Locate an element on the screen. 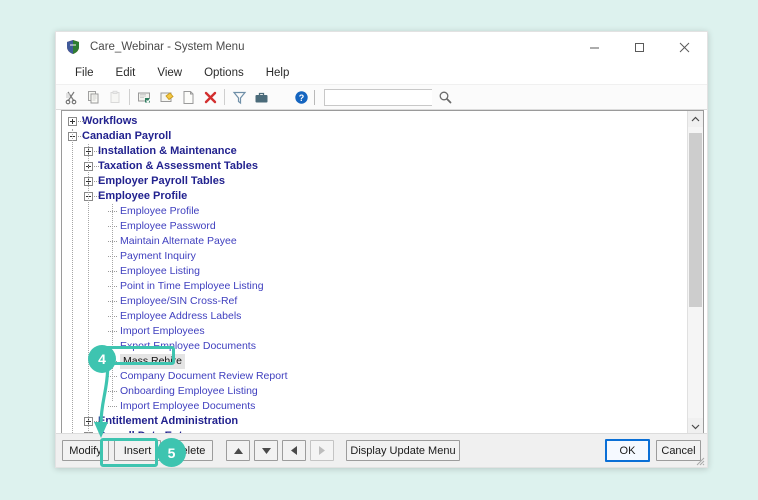 The image size is (758, 500). maximize-icon is located at coordinates (639, 47).